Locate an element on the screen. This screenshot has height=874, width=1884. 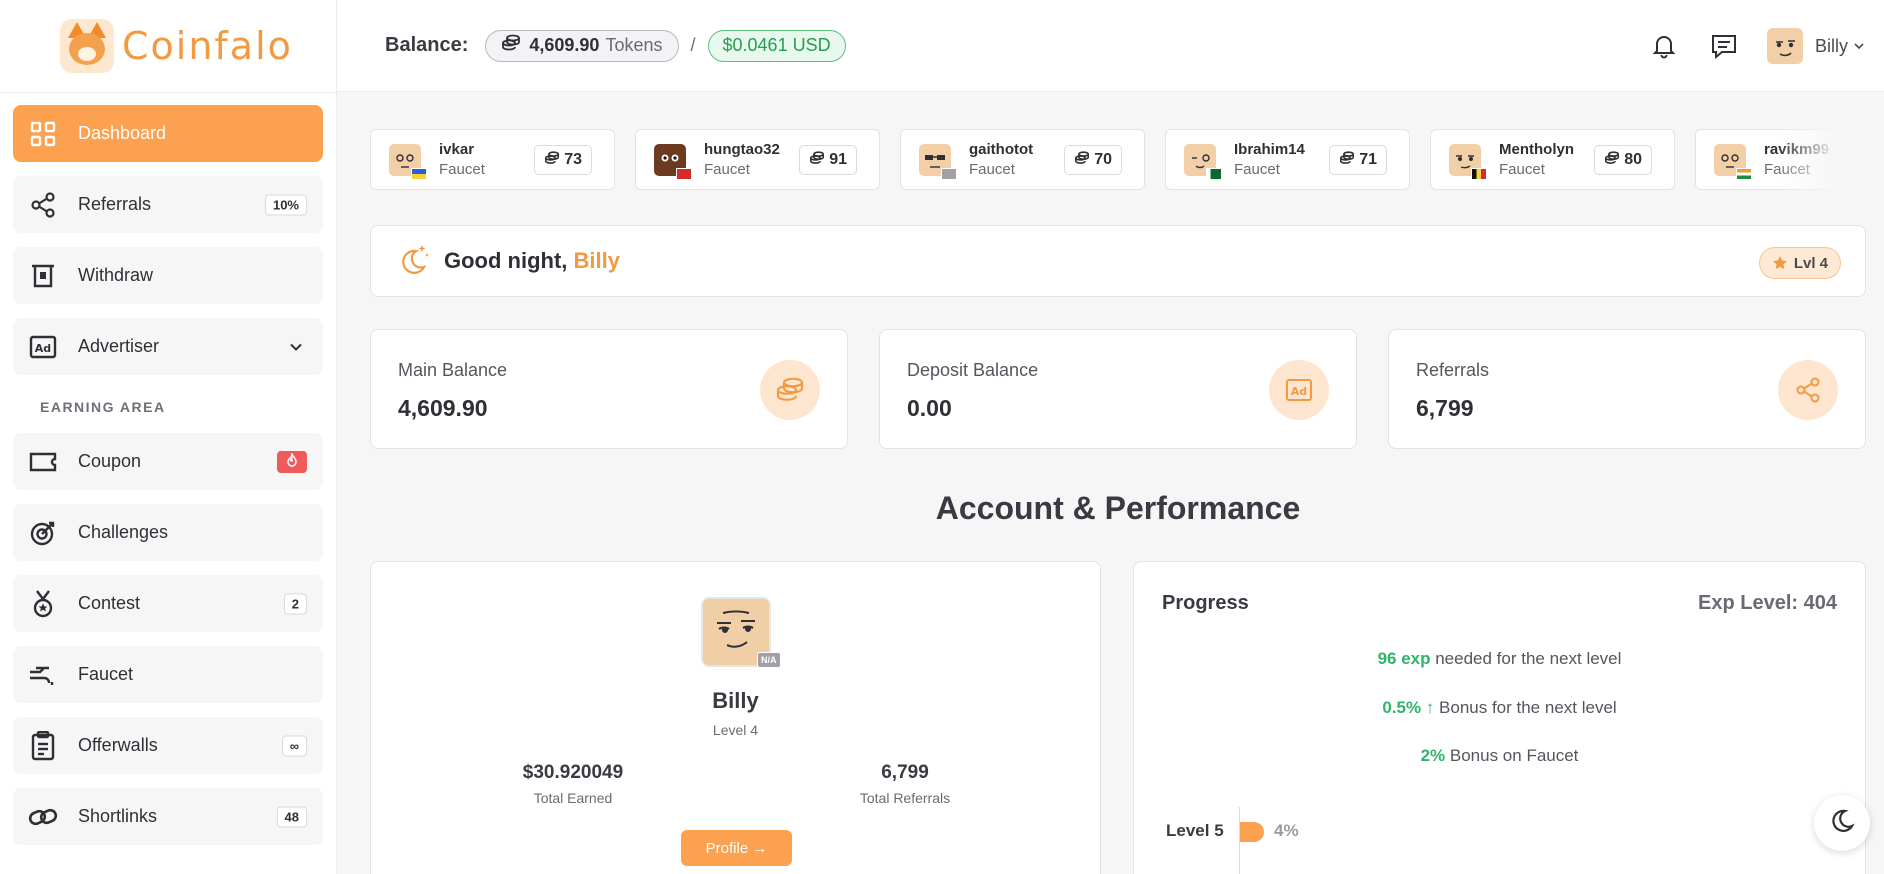
progress-text: needed for the next level is located at coordinates (1526, 658).